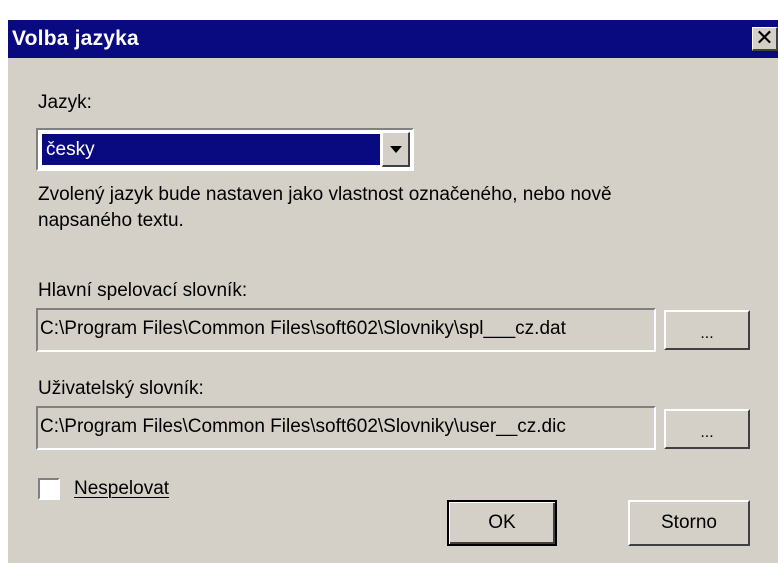  I want to click on language-description-line2: napsaného textu., so click(111, 220).